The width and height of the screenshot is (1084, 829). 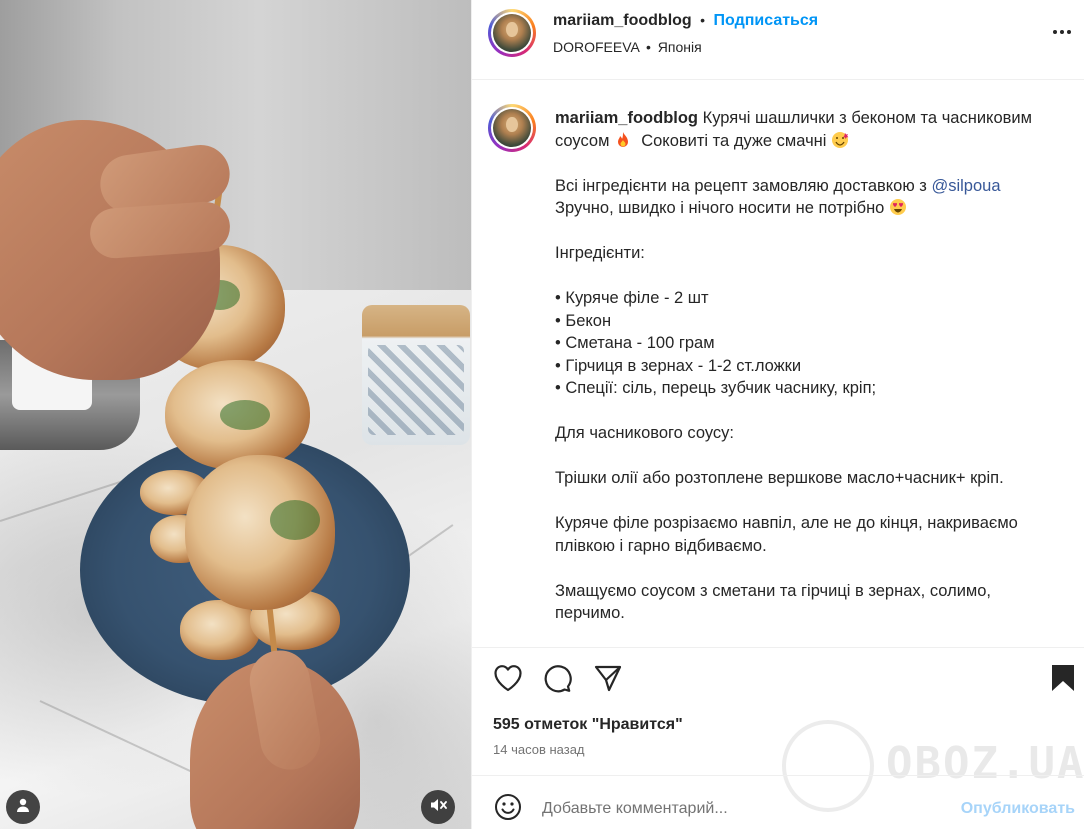 I want to click on ingredients-title: Інгредієнти:, so click(x=600, y=253).